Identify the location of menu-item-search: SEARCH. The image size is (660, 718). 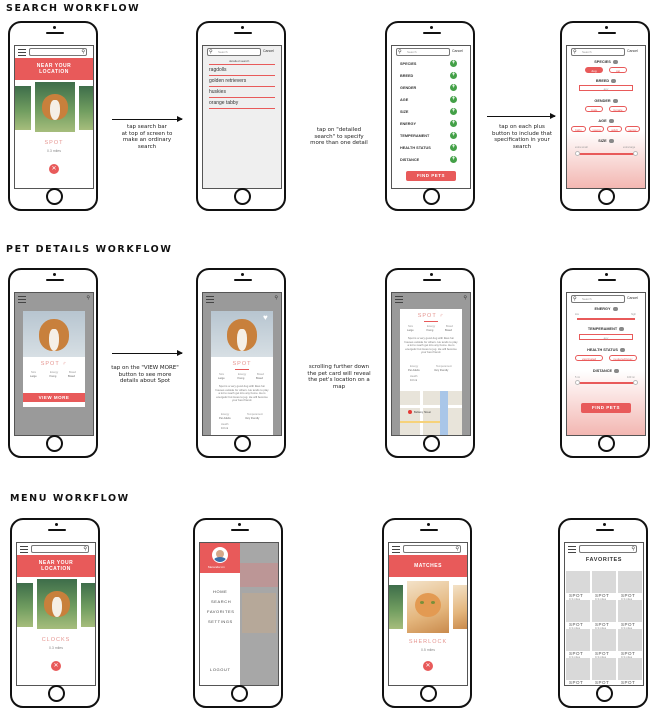
(221, 601).